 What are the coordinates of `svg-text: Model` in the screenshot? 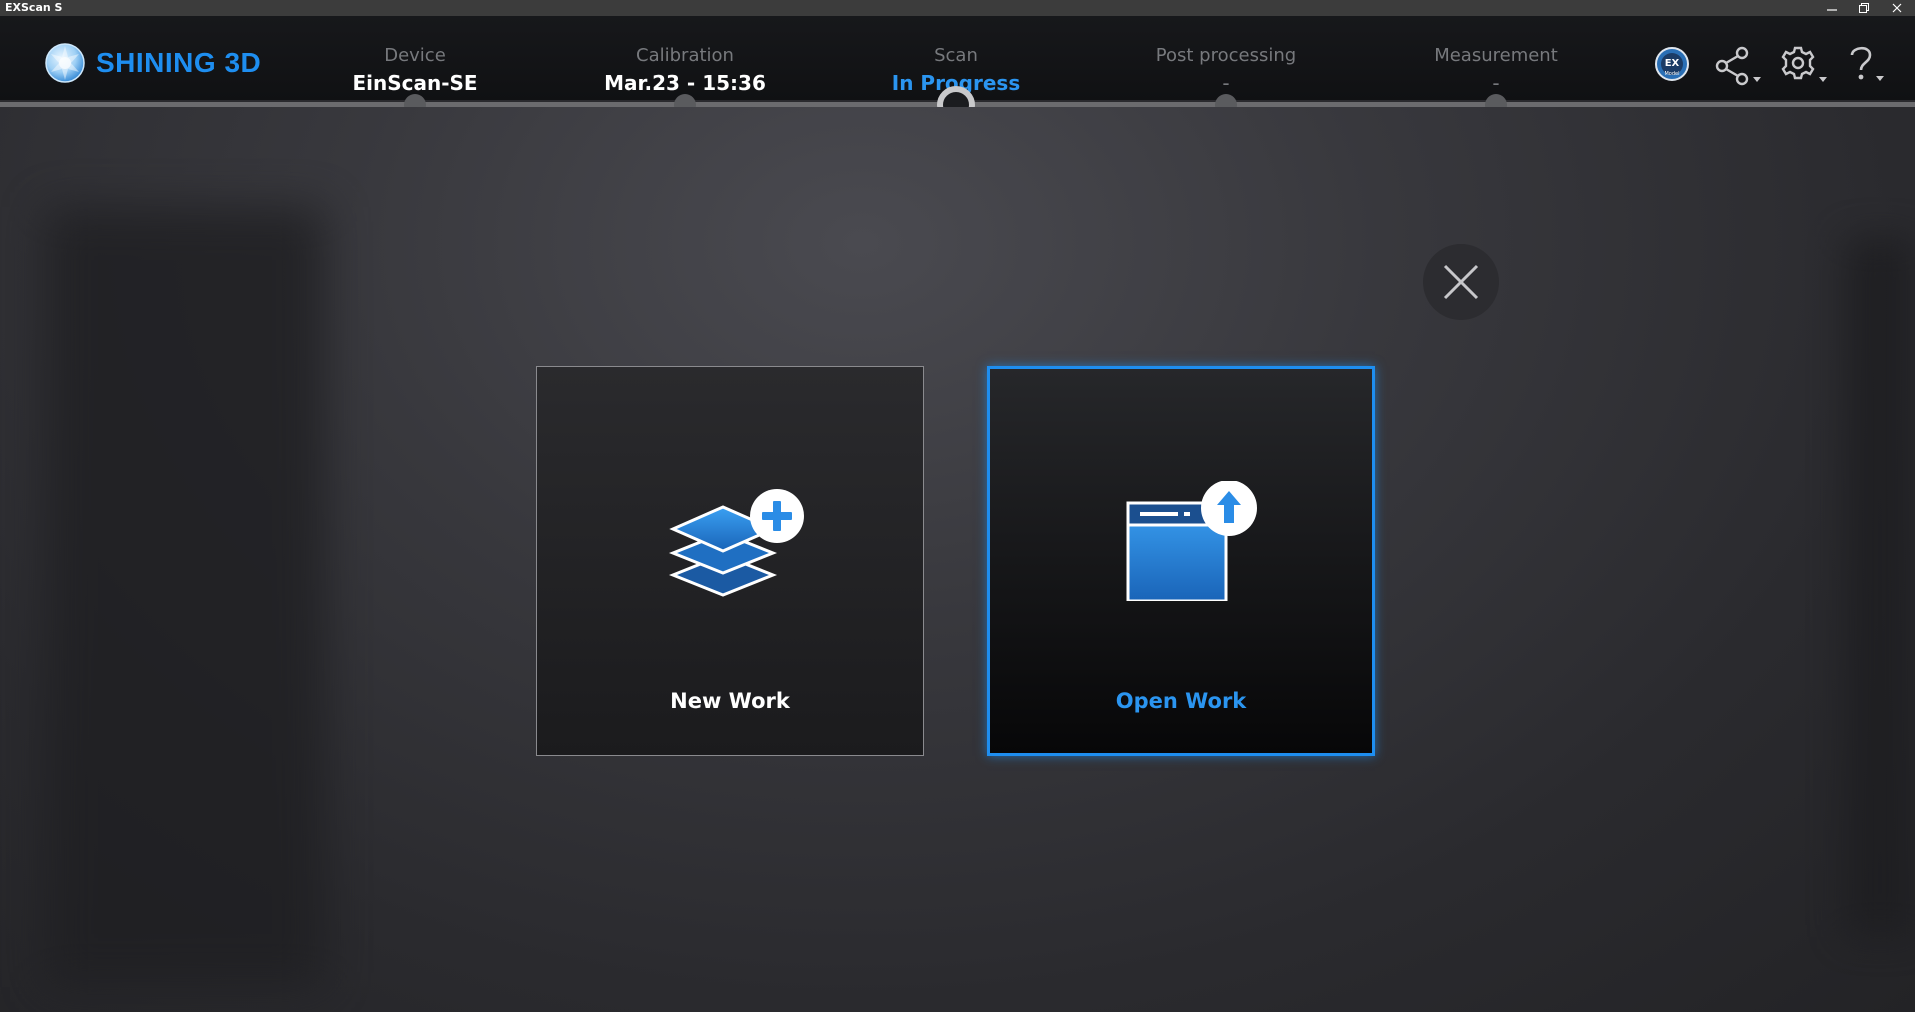 It's located at (1671, 74).